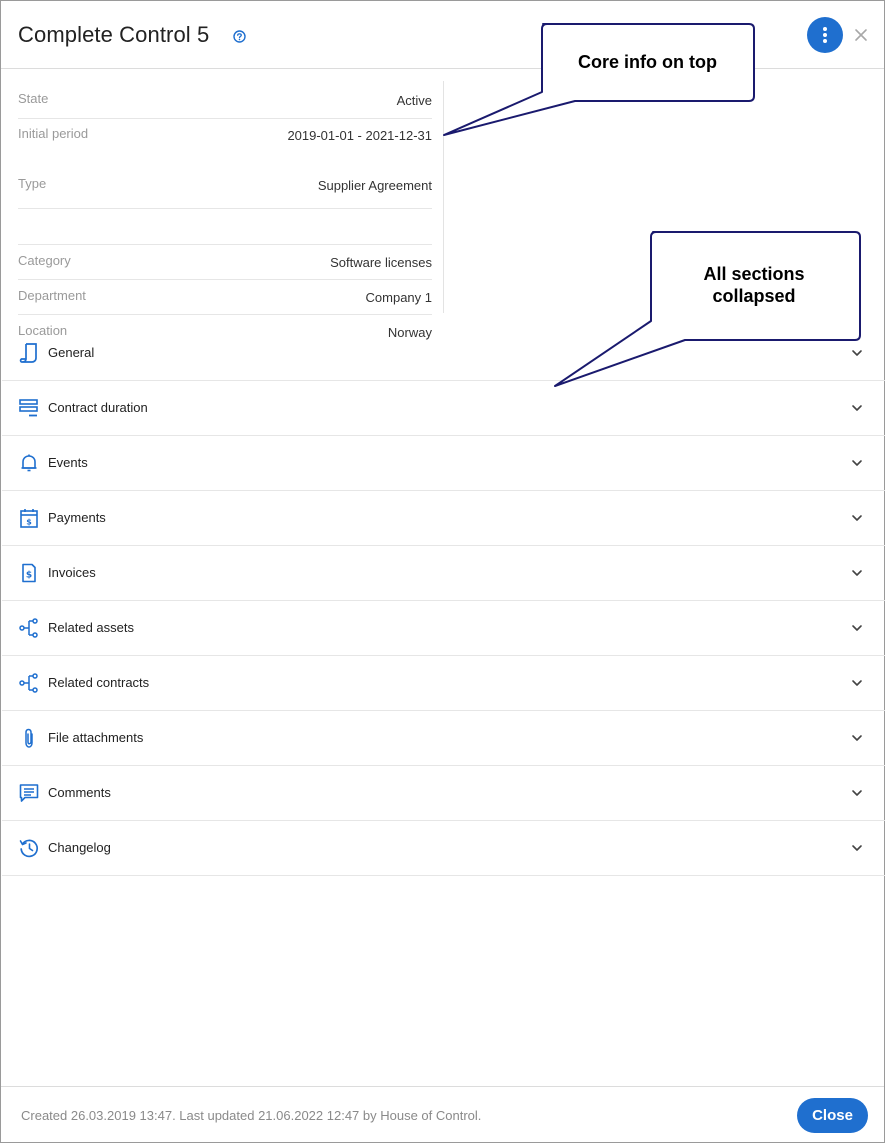 The height and width of the screenshot is (1143, 885). What do you see at coordinates (32, 183) in the screenshot?
I see `info-label: Type` at bounding box center [32, 183].